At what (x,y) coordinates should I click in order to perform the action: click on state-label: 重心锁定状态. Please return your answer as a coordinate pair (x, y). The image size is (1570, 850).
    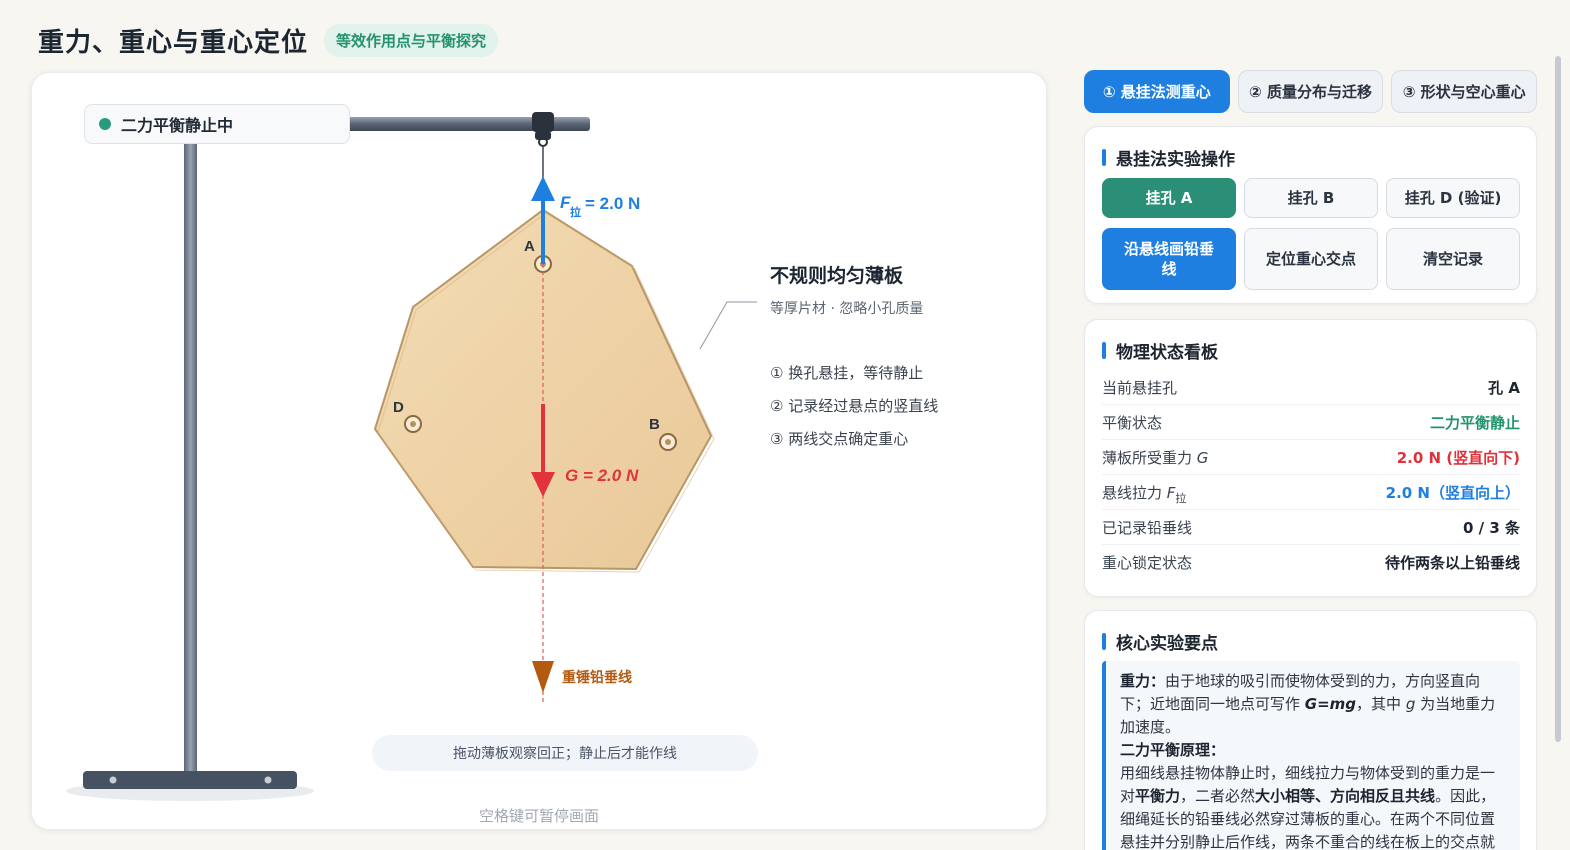
    Looking at the image, I should click on (1147, 563).